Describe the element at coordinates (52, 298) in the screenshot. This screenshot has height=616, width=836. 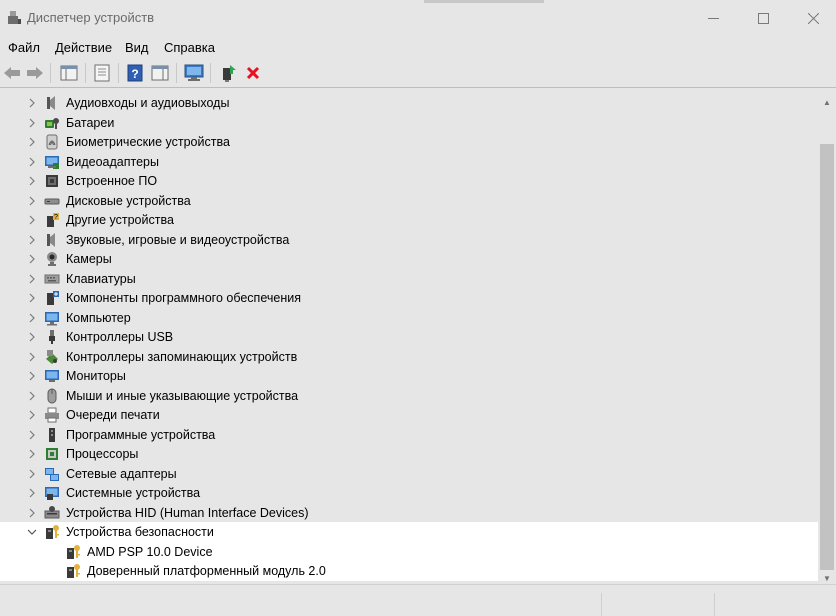
I see `software-component-icon` at that location.